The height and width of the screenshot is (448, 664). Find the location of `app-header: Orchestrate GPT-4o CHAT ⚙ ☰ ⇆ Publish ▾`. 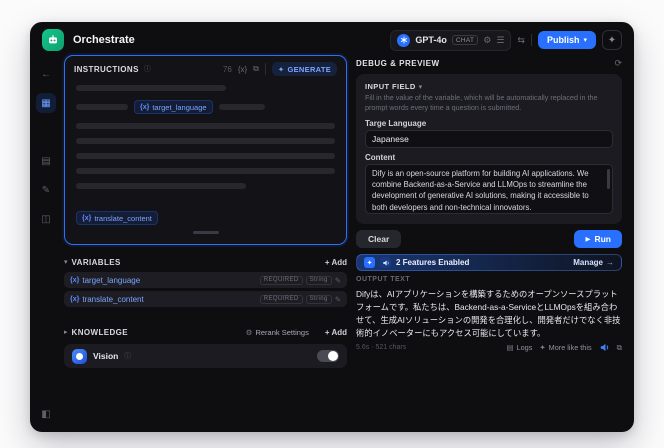

app-header: Orchestrate GPT-4o CHAT ⚙ ☰ ⇆ Publish ▾ is located at coordinates (332, 40).